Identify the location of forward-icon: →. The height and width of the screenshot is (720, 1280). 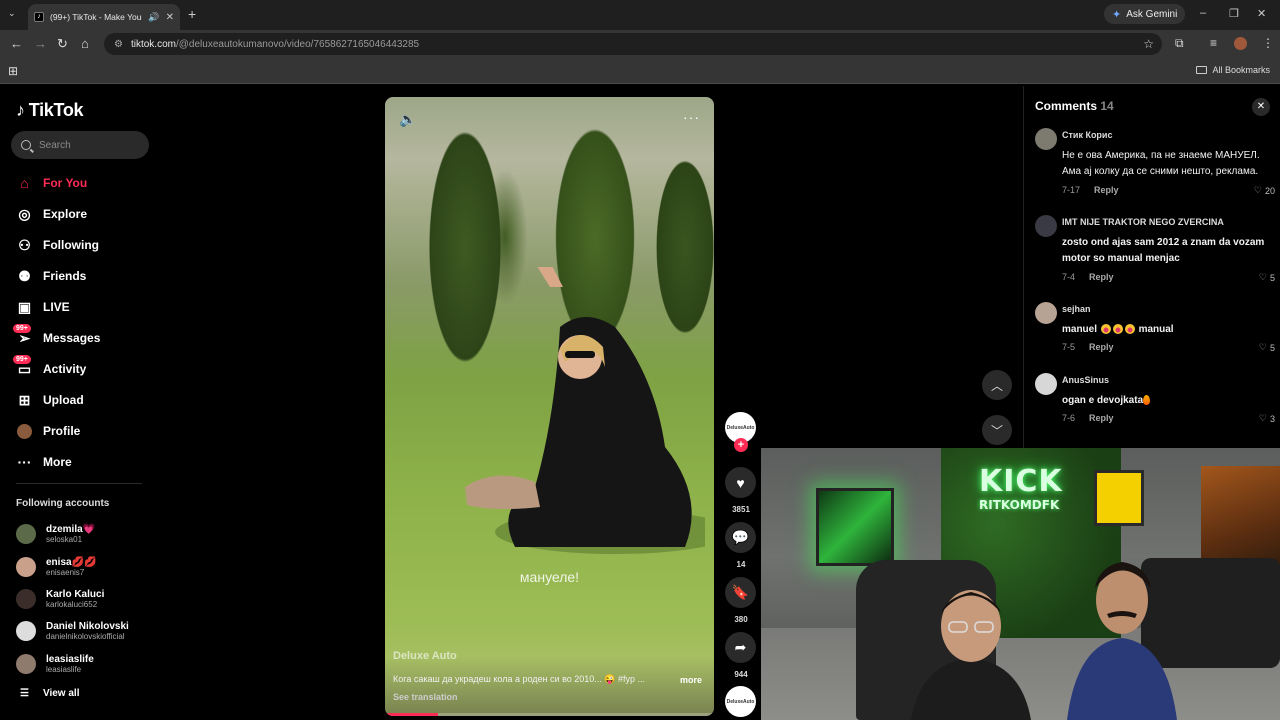
(40, 43).